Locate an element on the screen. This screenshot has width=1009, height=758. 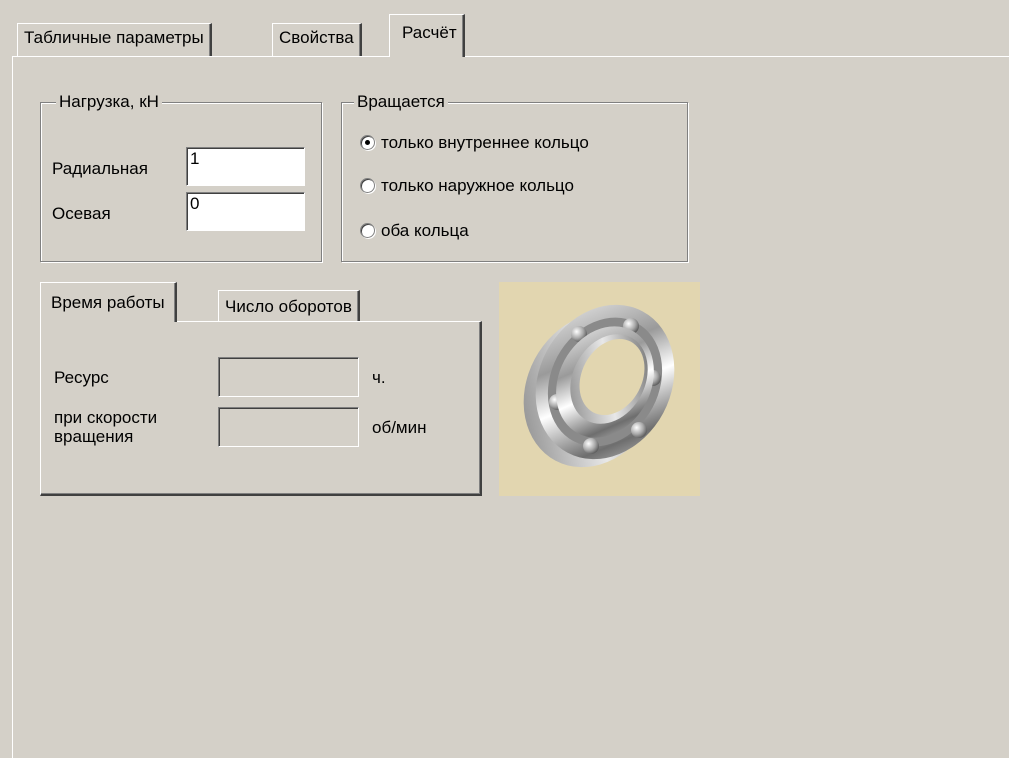
resource-label: Ресурс is located at coordinates (81, 377).